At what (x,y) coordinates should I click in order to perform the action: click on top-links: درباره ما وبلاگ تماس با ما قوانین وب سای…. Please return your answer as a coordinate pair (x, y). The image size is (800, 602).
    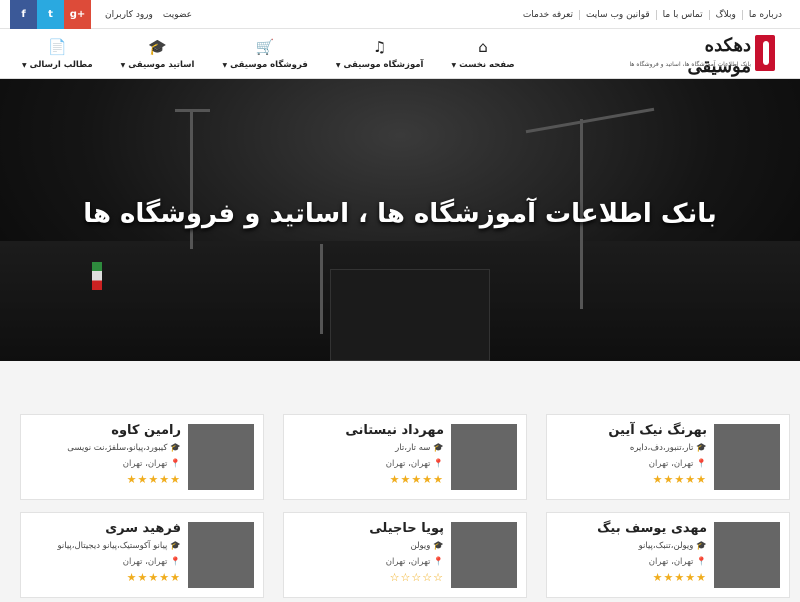
    Looking at the image, I should click on (652, 14).